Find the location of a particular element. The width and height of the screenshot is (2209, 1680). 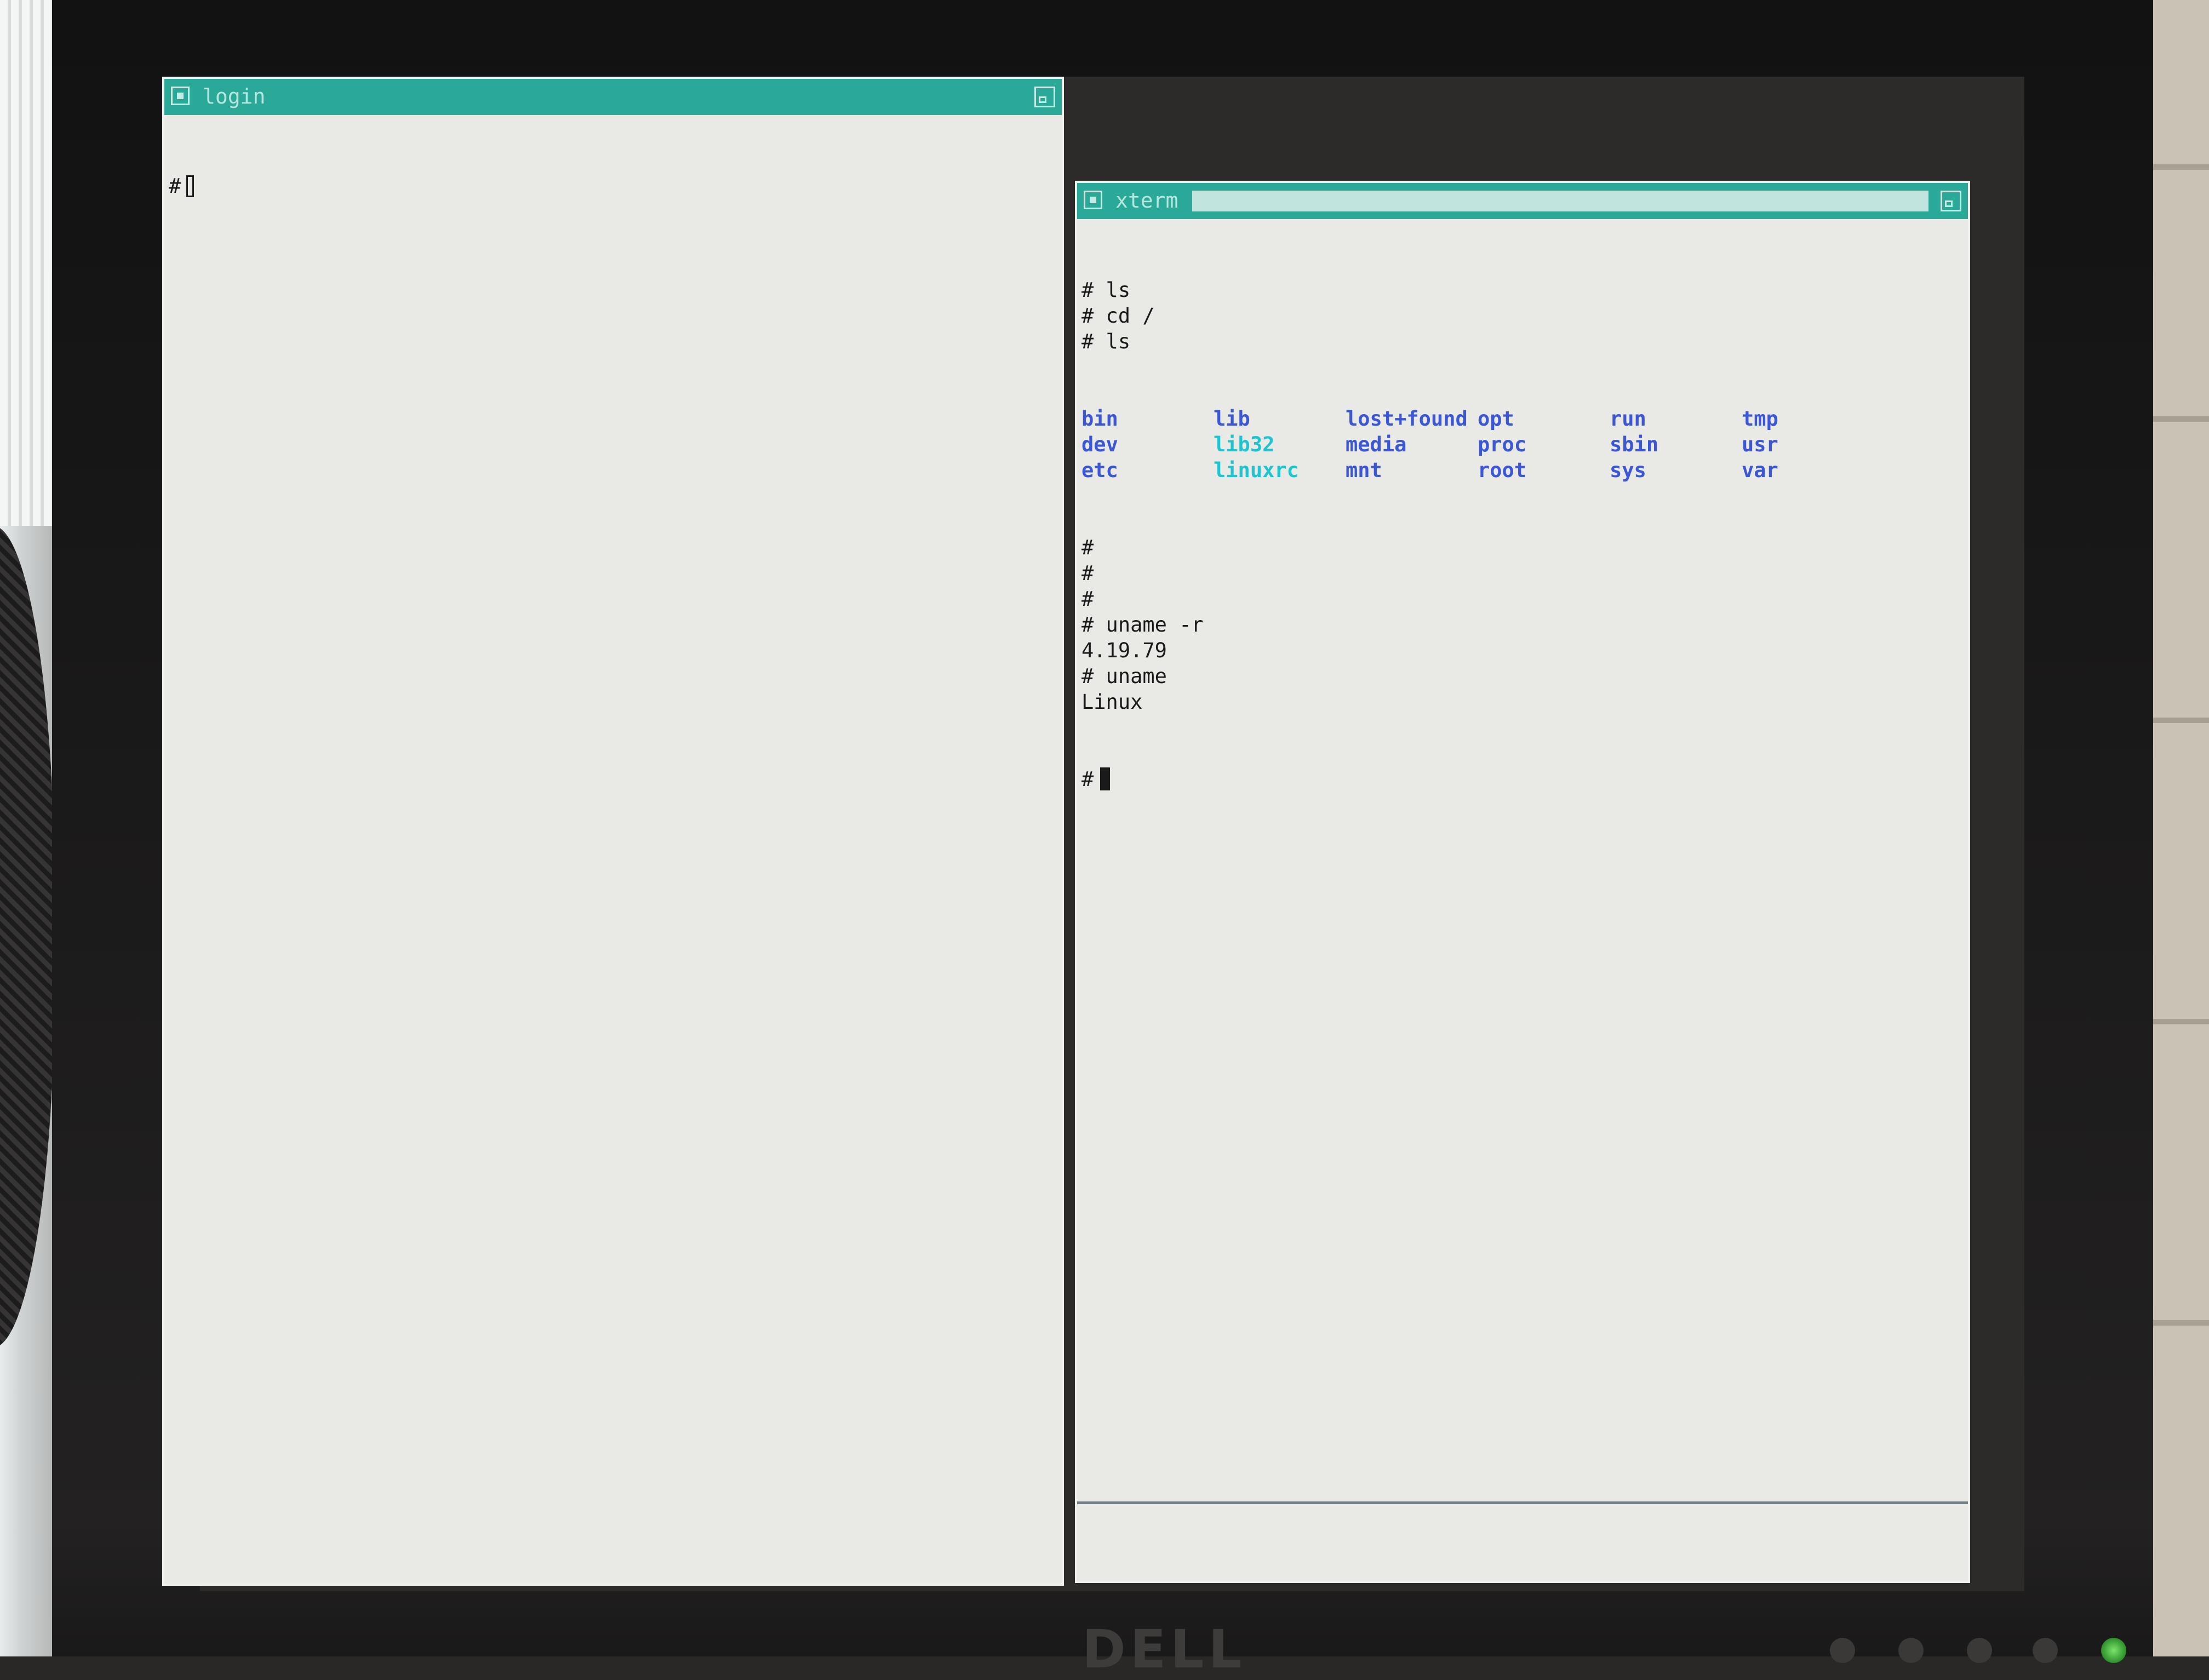

monitor-brand: DELL is located at coordinates (1164, 1649).